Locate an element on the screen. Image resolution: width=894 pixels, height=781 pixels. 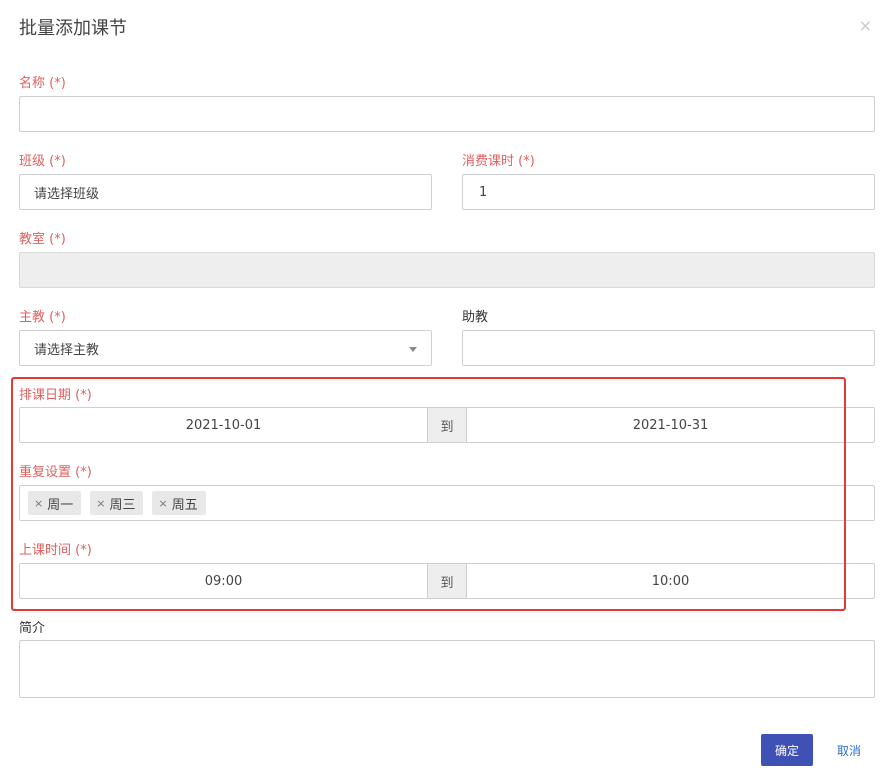
hours-label: 消费课时 (*) is located at coordinates (498, 161).